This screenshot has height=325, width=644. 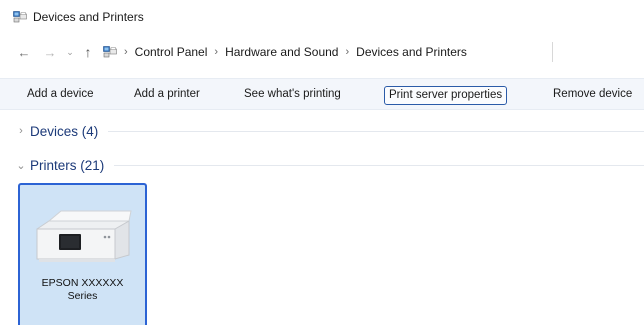 I want to click on printer-name-line1: EPSON XXXXXX, so click(x=82, y=283).